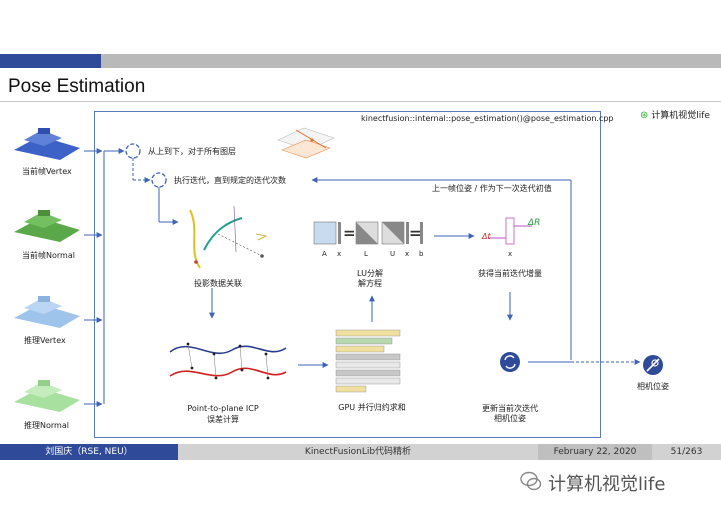 The image size is (721, 513). Describe the element at coordinates (510, 254) in the screenshot. I see `delta-x-label: x` at that location.